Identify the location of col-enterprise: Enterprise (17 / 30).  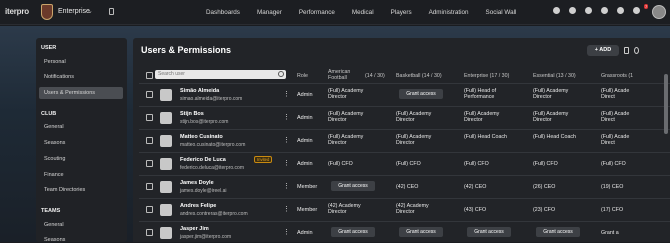
(487, 76).